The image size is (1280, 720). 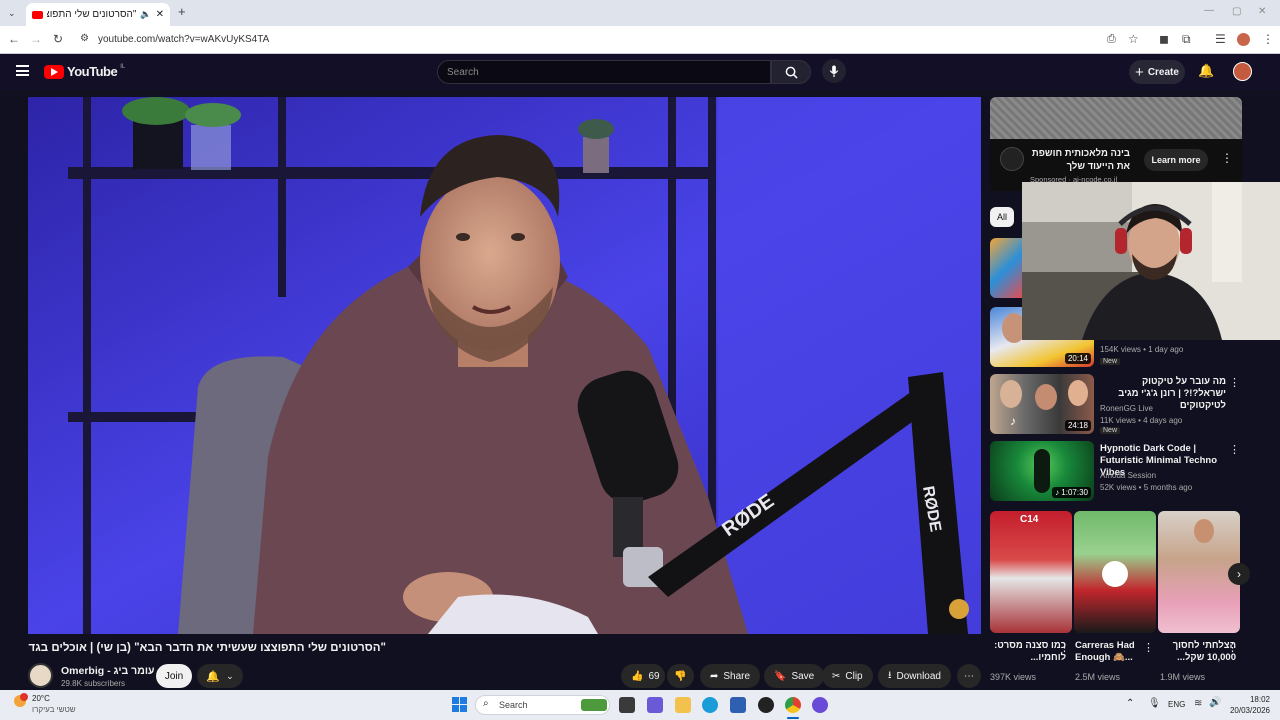 What do you see at coordinates (1209, 11) in the screenshot?
I see `minimize-icon: —` at bounding box center [1209, 11].